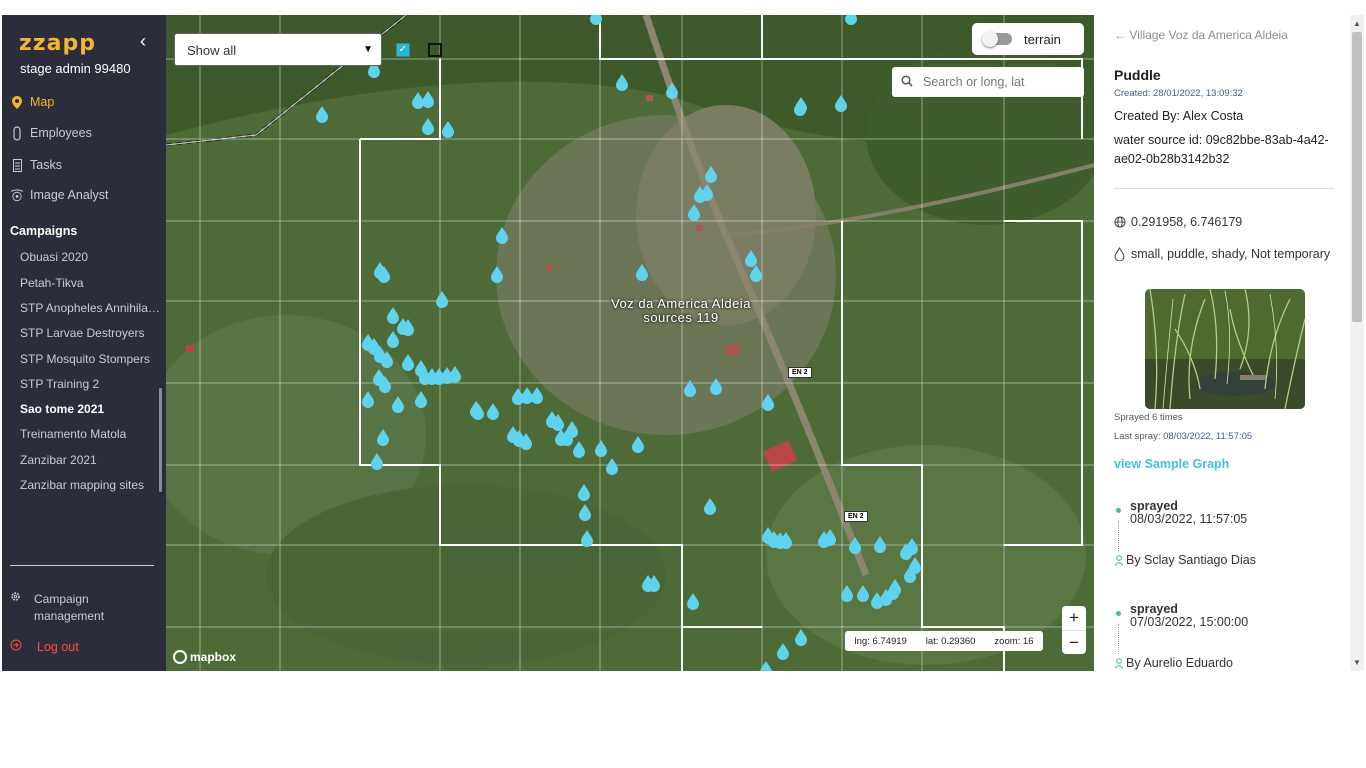 The width and height of the screenshot is (1366, 768). Describe the element at coordinates (44, 646) in the screenshot. I see `logout-button: Log out` at that location.